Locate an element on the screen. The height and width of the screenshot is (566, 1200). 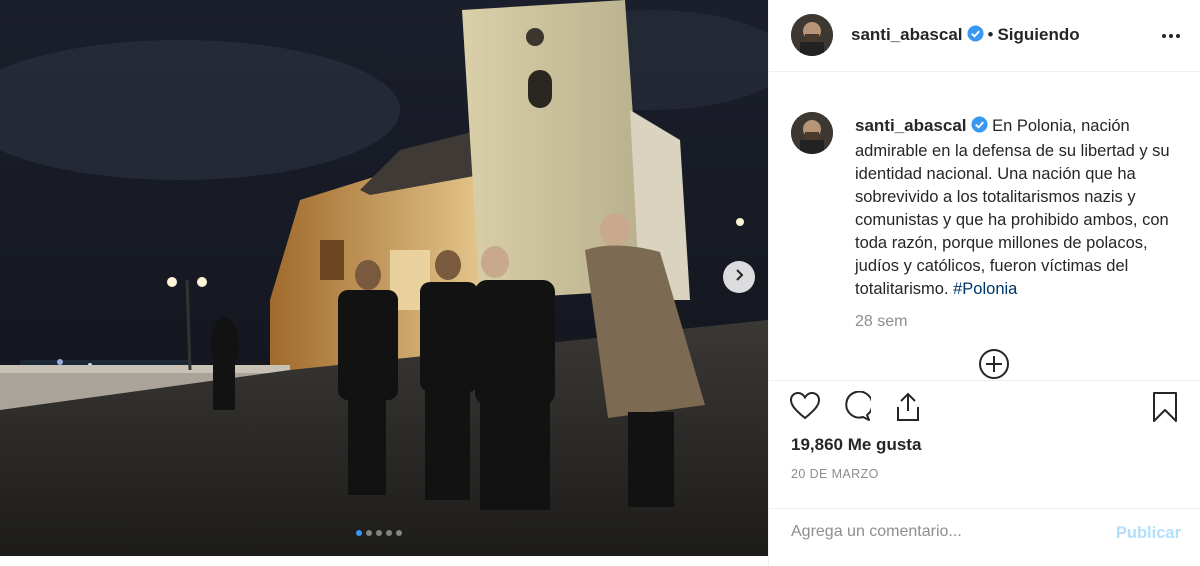
post-date: 20 DE MARZO is located at coordinates (835, 474).